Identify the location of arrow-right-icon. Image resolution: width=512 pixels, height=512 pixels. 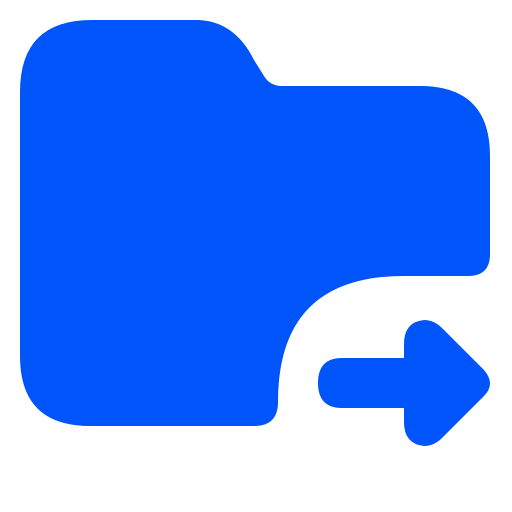
(404, 383).